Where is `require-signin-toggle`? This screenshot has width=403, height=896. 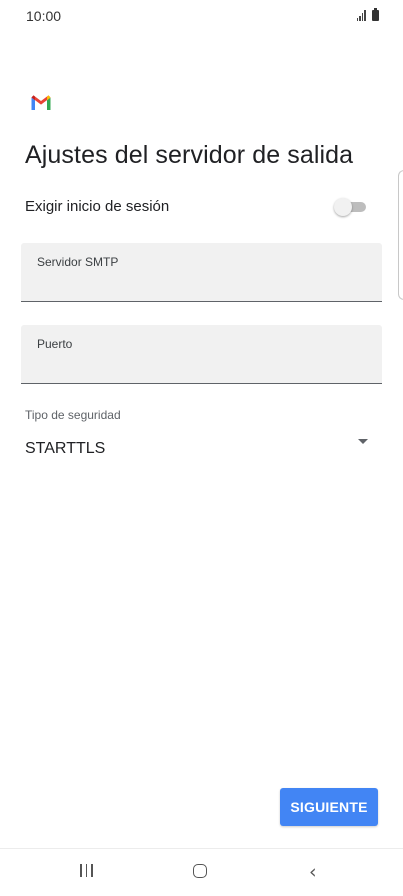 require-signin-toggle is located at coordinates (351, 207).